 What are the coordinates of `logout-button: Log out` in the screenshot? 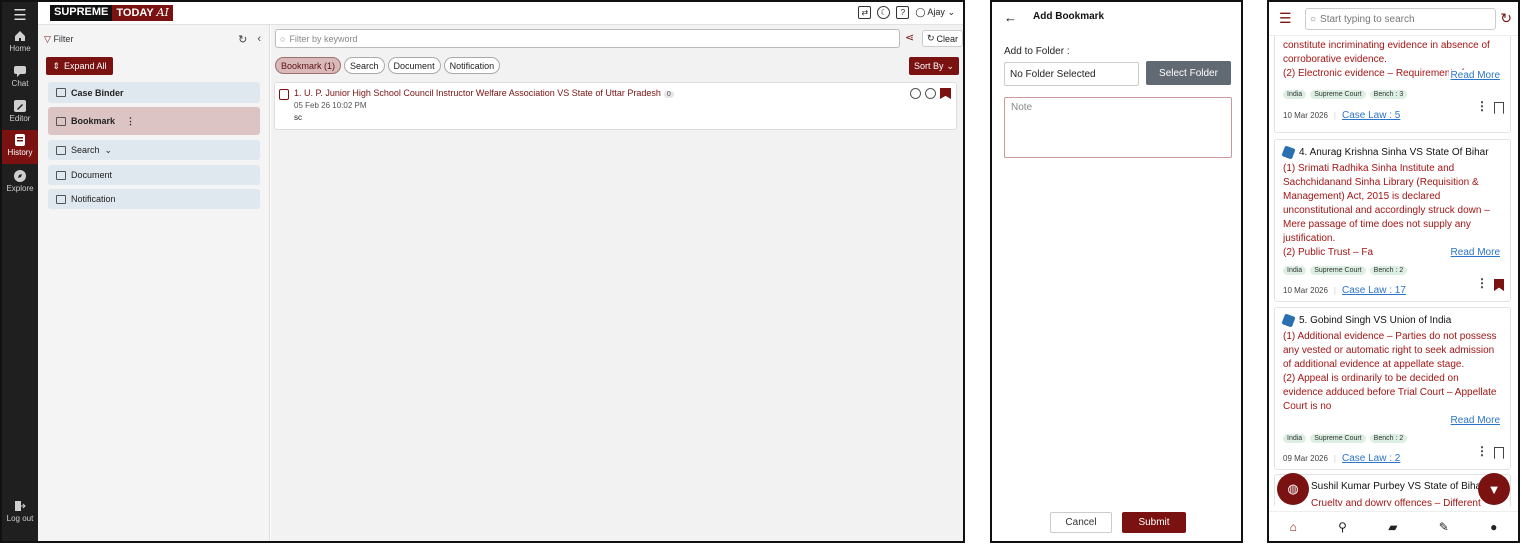 It's located at (20, 511).